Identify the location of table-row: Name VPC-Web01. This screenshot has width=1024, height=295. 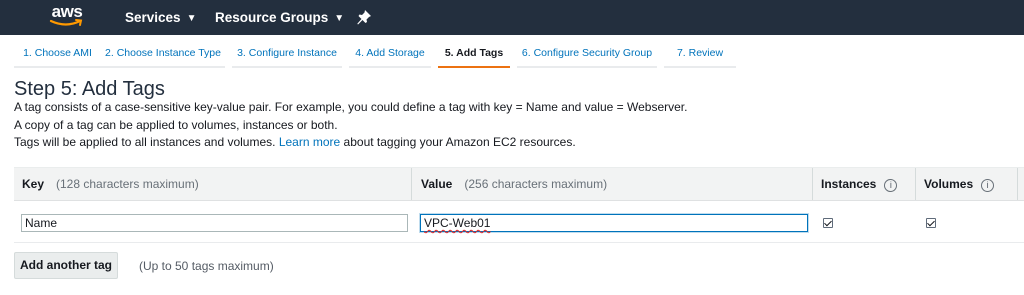
(519, 222).